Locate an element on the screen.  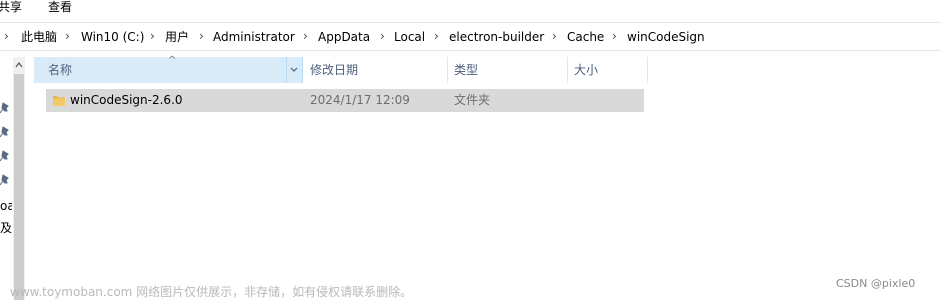
file-name: winCodeSign-2.6.0 is located at coordinates (126, 100).